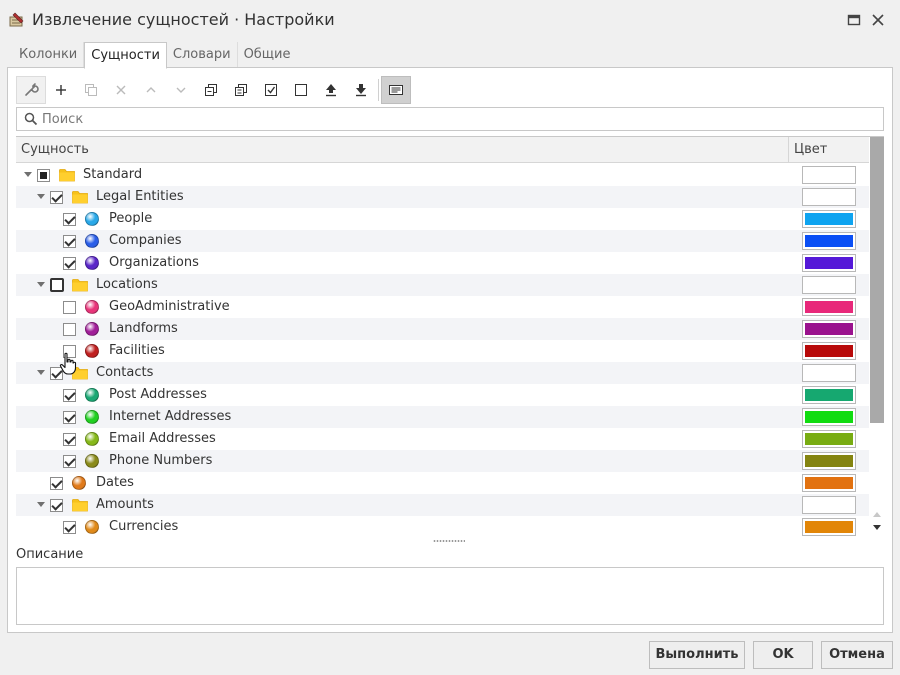 This screenshot has height=675, width=900. What do you see at coordinates (61, 90) in the screenshot?
I see `add-button` at bounding box center [61, 90].